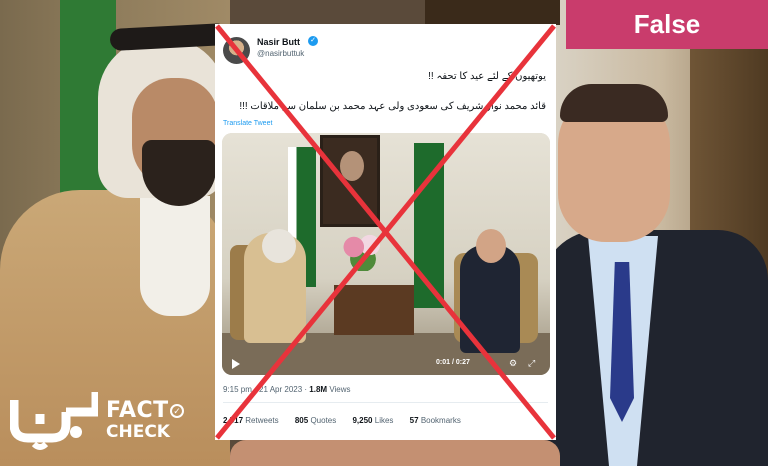  I want to click on video-portrait-frame, so click(350, 181).